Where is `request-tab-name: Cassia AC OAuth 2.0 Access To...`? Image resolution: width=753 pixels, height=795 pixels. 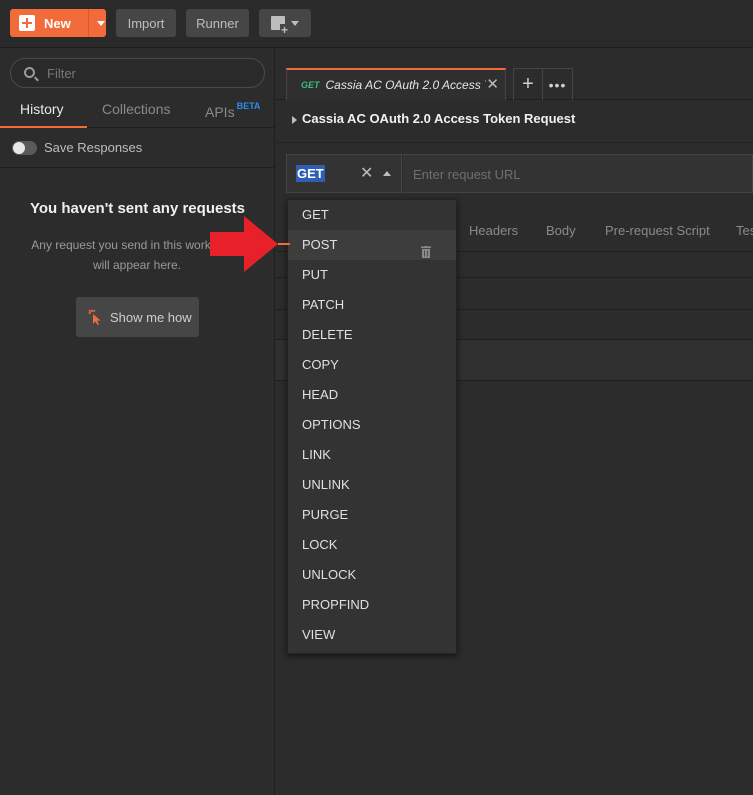
request-tab-name: Cassia AC OAuth 2.0 Access To... is located at coordinates (405, 85).